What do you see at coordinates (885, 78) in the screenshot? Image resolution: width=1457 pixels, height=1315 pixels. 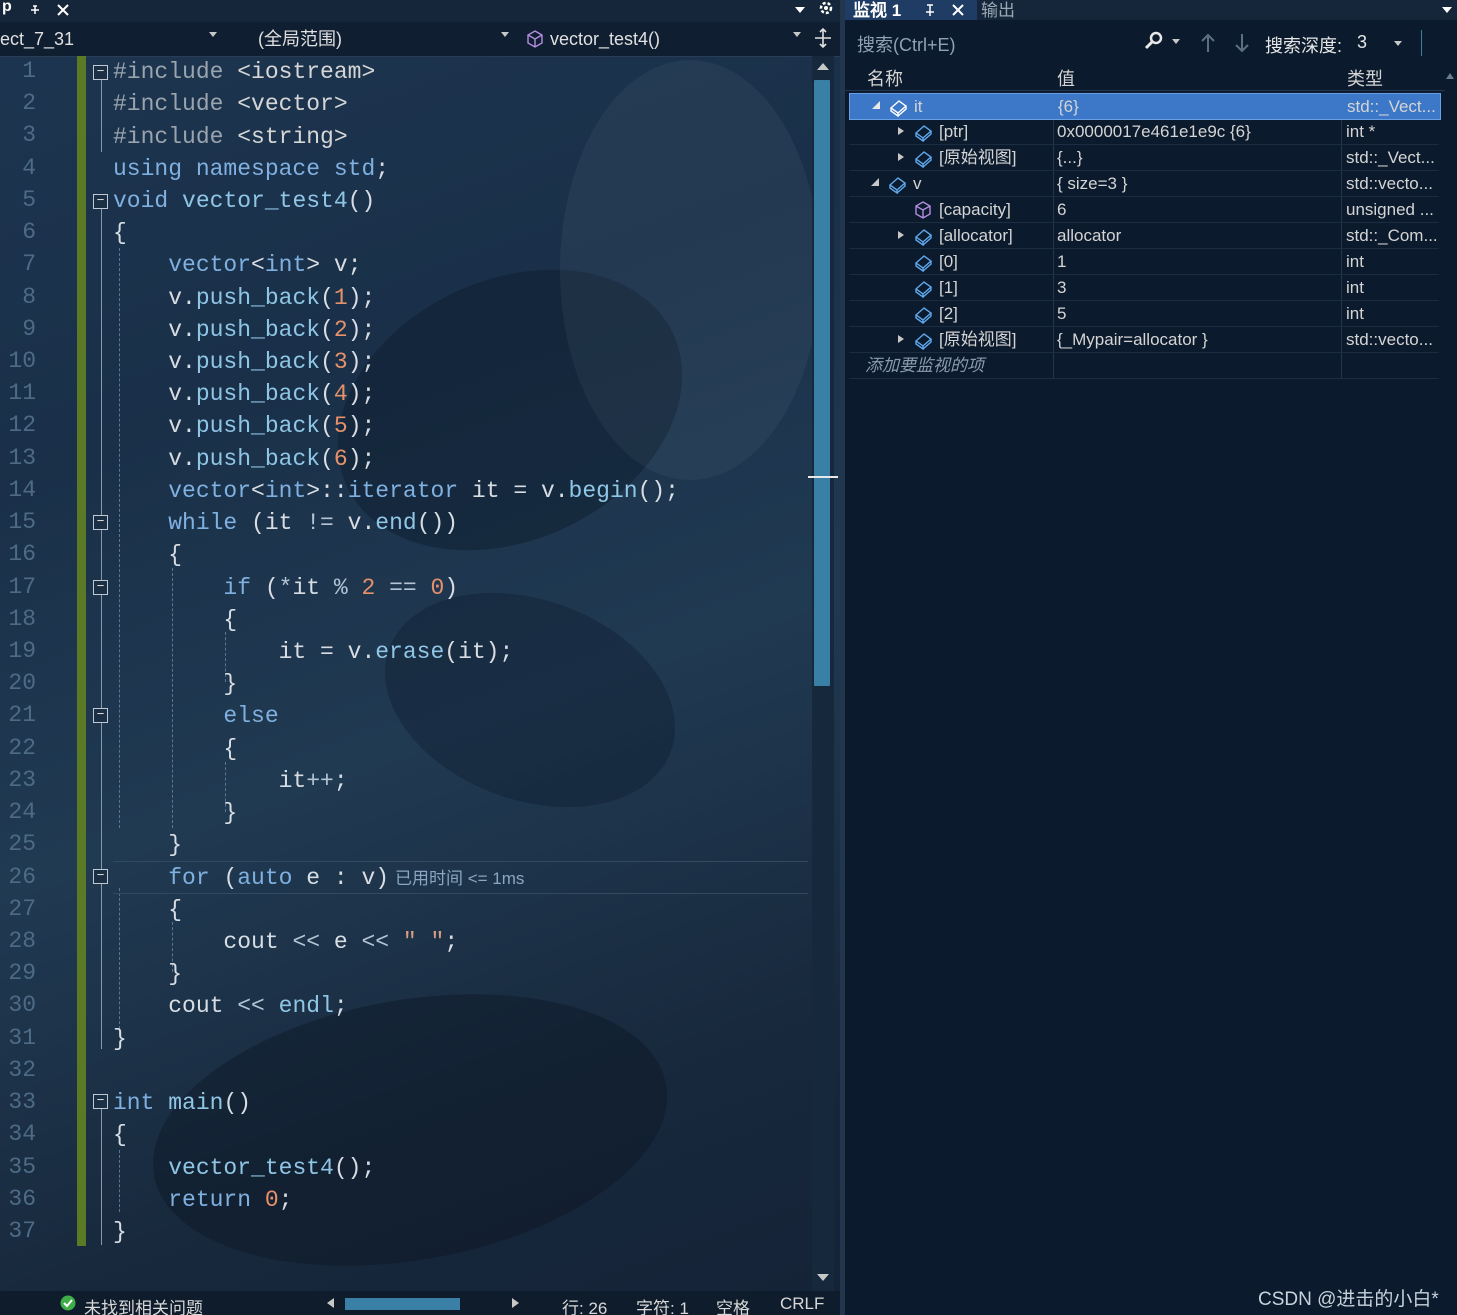 I see `column-name: 名称` at bounding box center [885, 78].